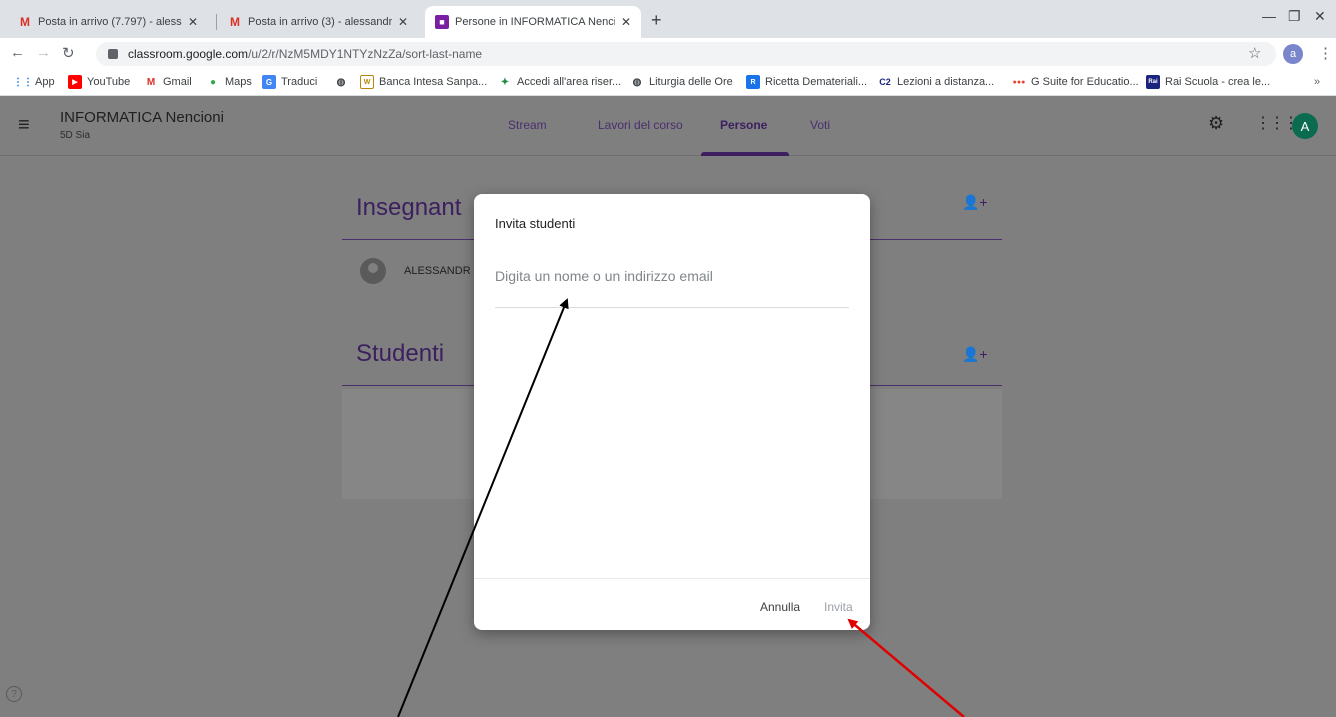 This screenshot has width=1336, height=717. Describe the element at coordinates (34, 82) in the screenshot. I see `bookmark-app: ⋮⋮ App` at that location.